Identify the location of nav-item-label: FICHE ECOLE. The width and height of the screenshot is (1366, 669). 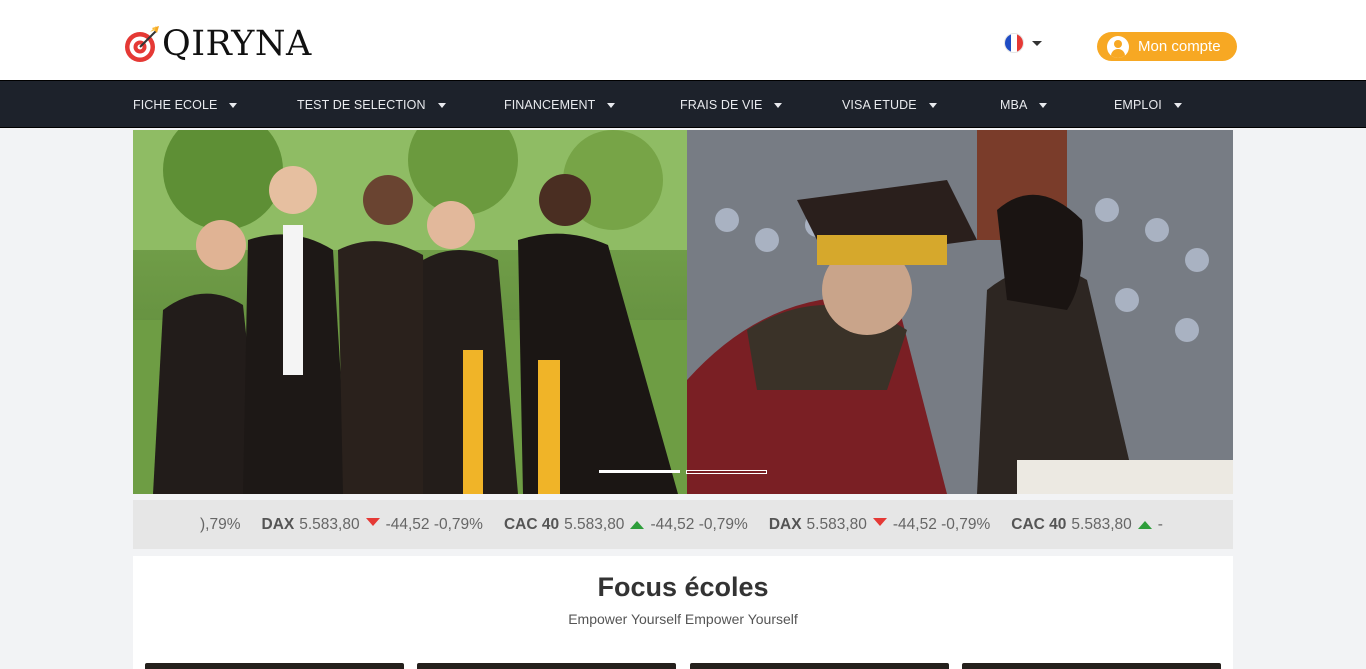
(175, 105).